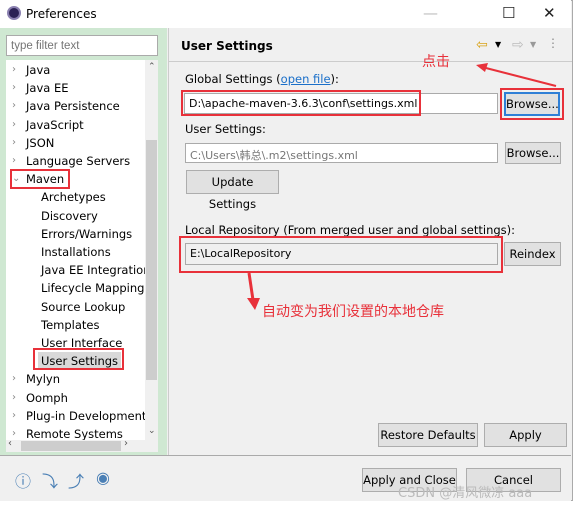 The image size is (573, 507). I want to click on arrow-to-click-label, so click(519, 76).